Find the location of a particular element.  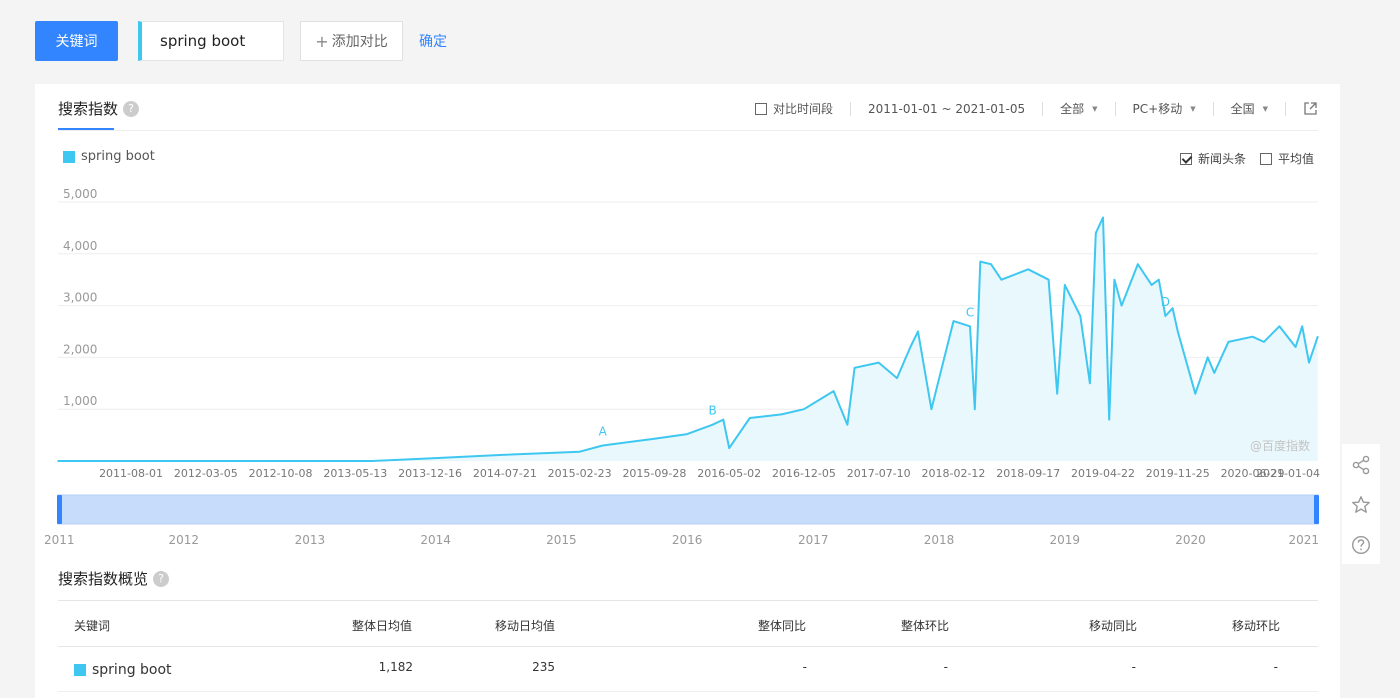

timeline-year-label: 2020 is located at coordinates (1190, 540).